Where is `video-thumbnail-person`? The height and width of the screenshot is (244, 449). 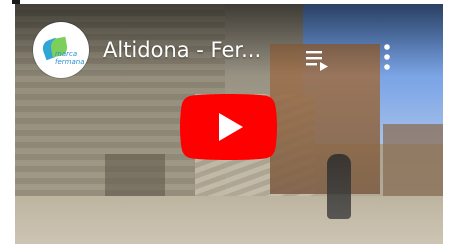
video-thumbnail-person is located at coordinates (339, 186).